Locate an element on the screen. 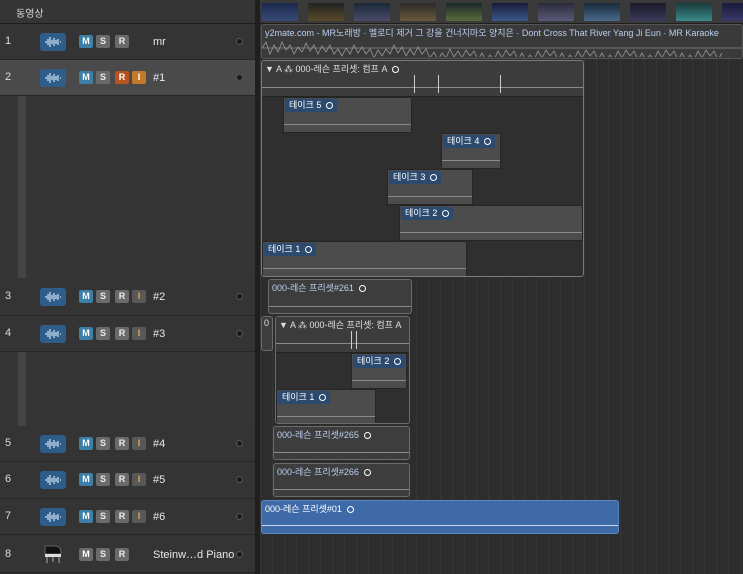 This screenshot has width=743, height=574. region-title: 000-레슨 프리셋#266 is located at coordinates (324, 471).